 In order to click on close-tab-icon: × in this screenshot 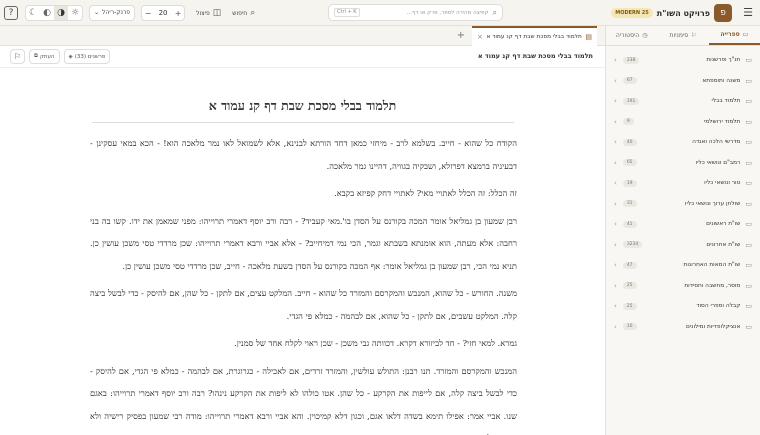, I will do `click(480, 37)`.